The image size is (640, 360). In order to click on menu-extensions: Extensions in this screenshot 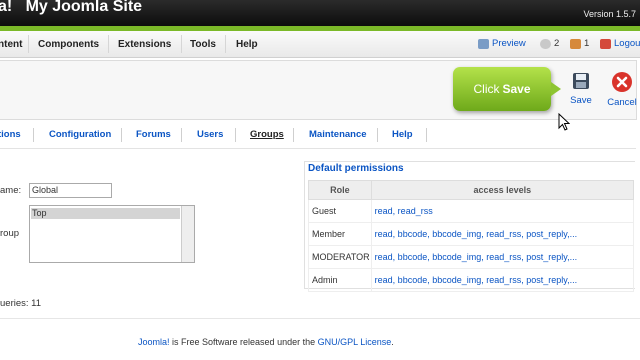, I will do `click(144, 44)`.